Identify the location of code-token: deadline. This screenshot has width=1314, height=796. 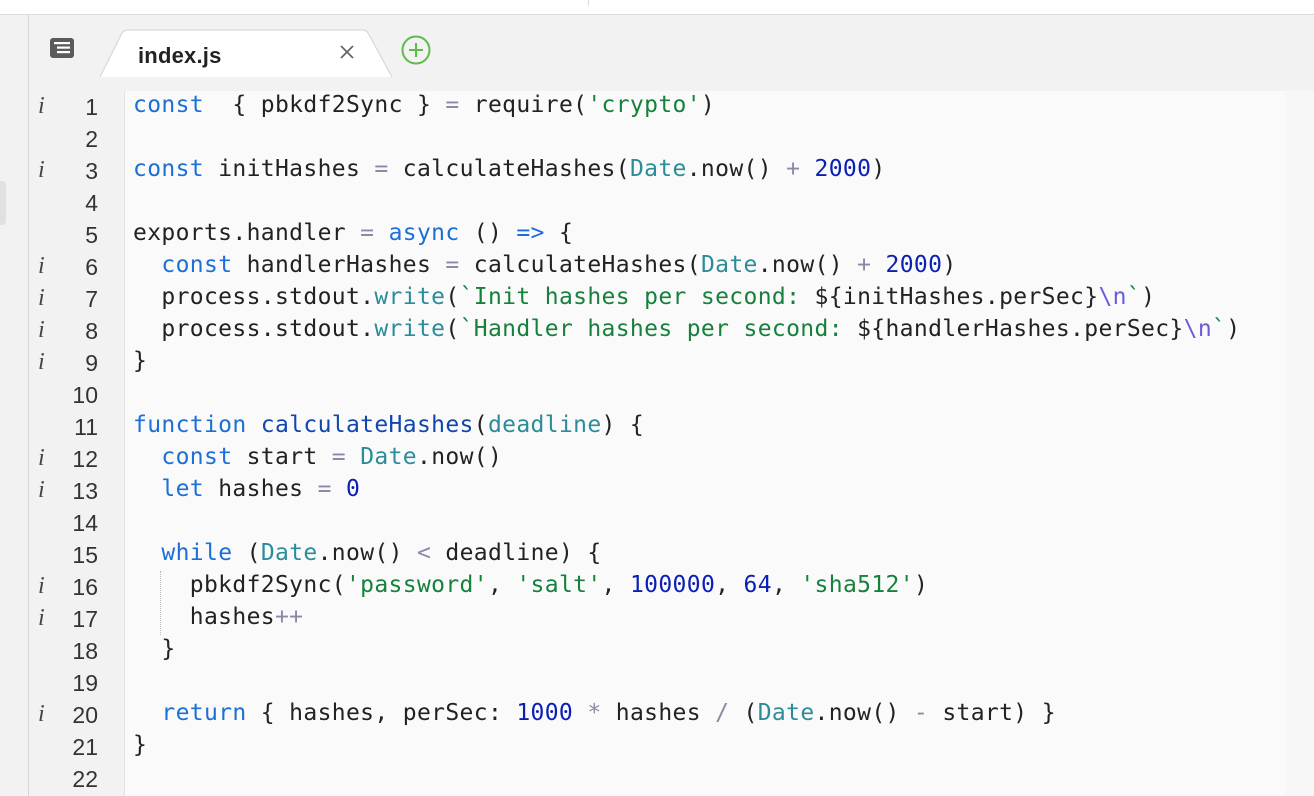
(544, 425).